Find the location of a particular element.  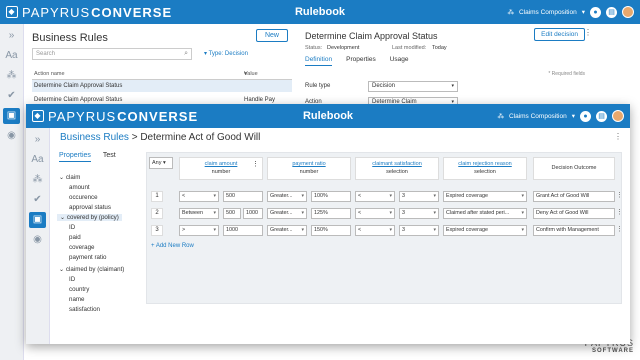

outcome-input: Grant Act of Good Will is located at coordinates (574, 196).